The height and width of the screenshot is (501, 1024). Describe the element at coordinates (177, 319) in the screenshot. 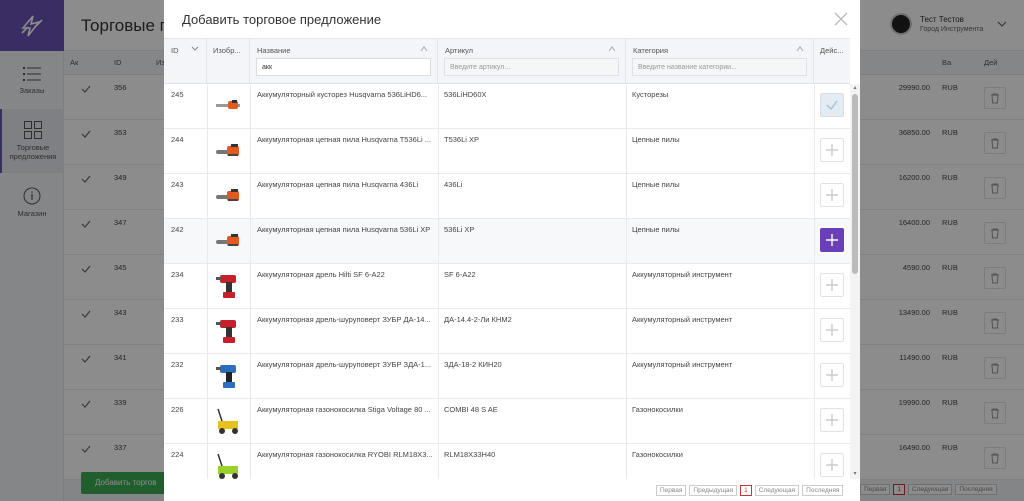

I see `row-id: 233` at that location.